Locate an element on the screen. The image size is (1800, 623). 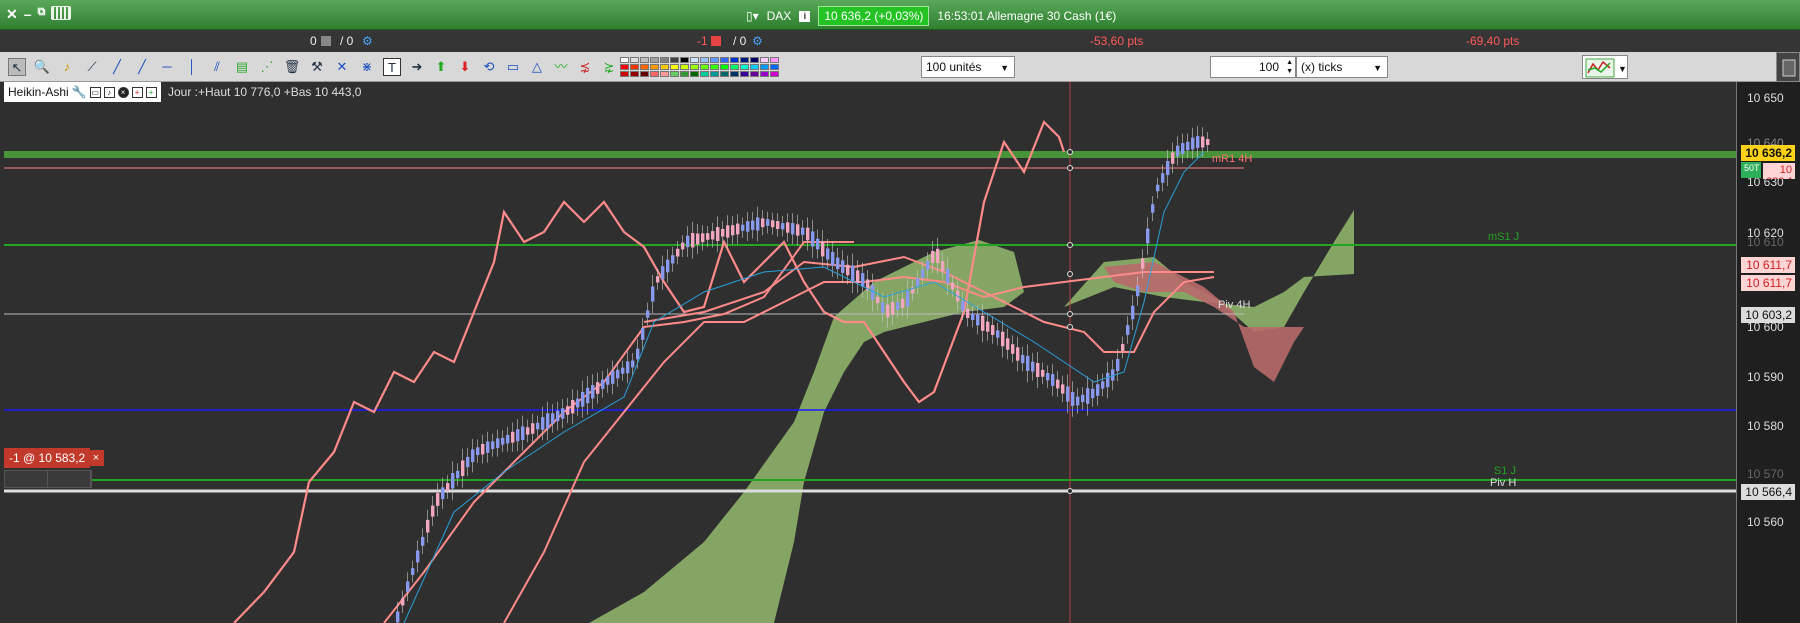
arrow-tool-icon: ➜ is located at coordinates (417, 67).